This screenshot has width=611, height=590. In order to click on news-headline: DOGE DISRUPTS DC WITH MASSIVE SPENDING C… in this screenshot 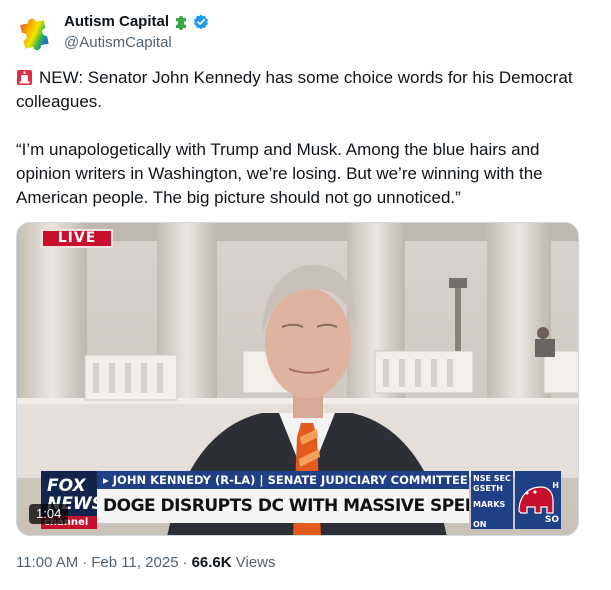, I will do `click(283, 506)`.